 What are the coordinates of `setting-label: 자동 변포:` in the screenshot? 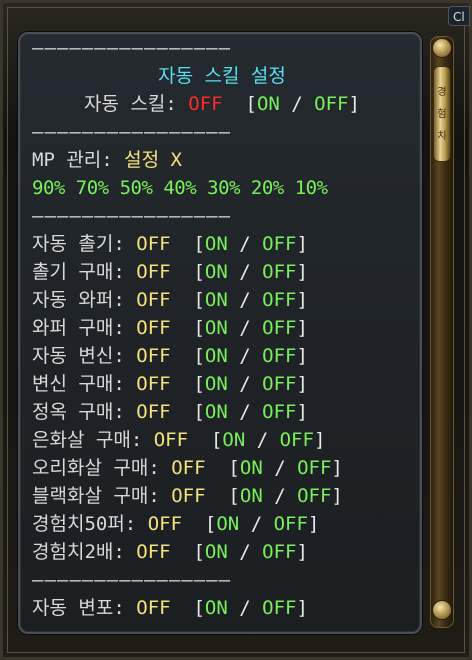 It's located at (84, 608).